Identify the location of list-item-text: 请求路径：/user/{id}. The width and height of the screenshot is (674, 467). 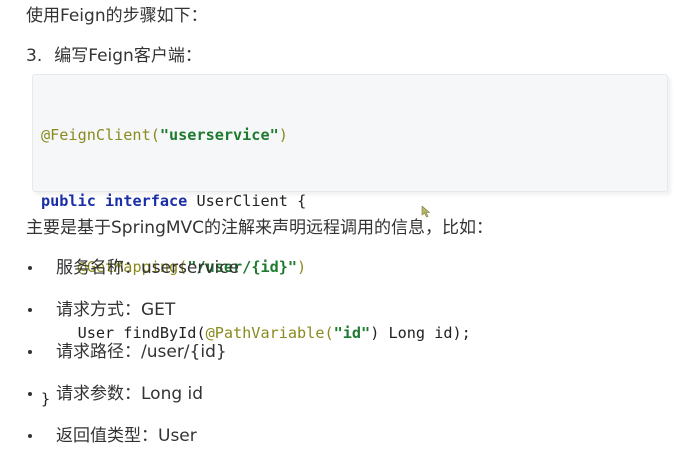
(141, 352).